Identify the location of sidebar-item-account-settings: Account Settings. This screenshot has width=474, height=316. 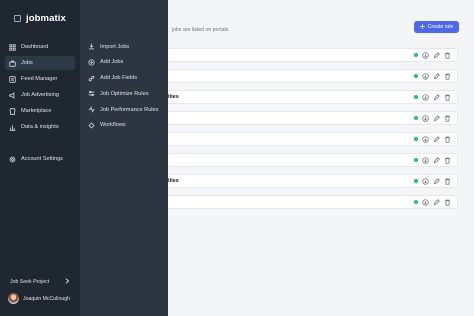
(40, 159).